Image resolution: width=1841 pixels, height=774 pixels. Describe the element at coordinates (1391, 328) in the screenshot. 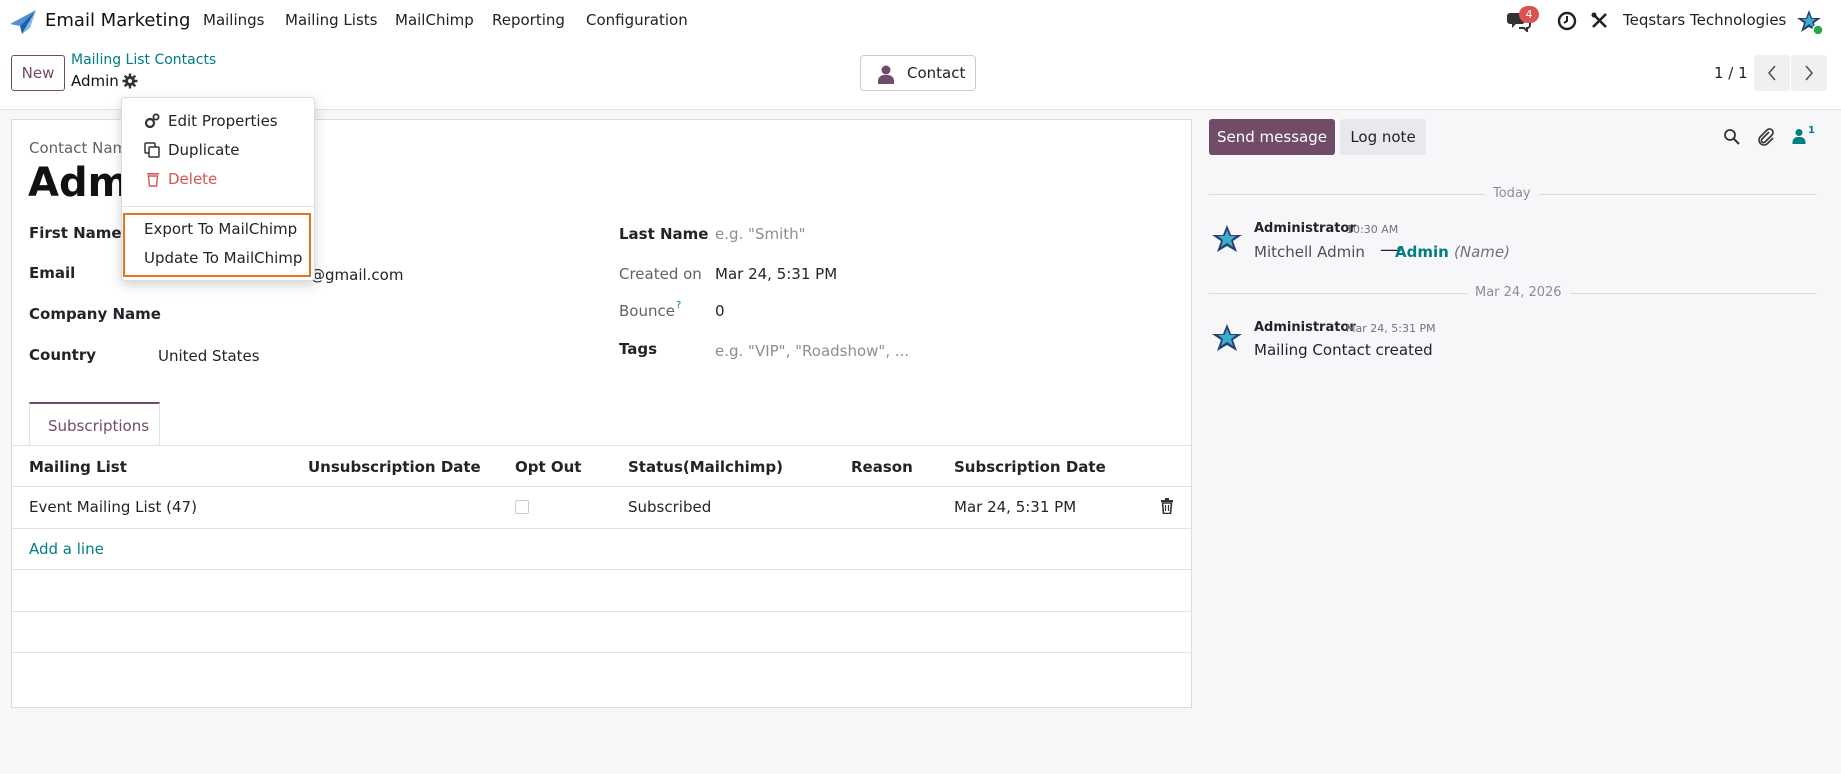

I see `message-time: Mar 24, 5:31 PM` at that location.